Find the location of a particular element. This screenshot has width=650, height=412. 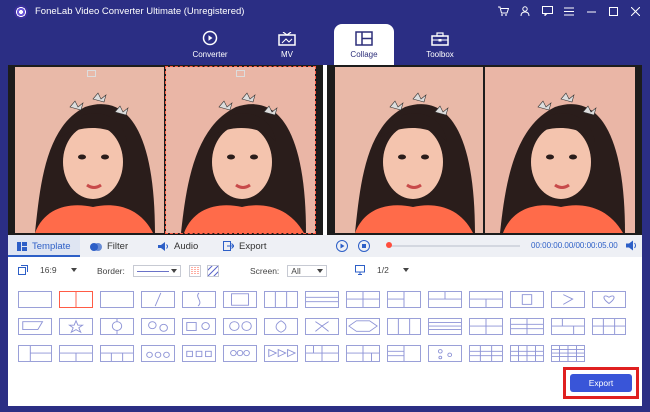

ratio-value: 16:9 is located at coordinates (48, 270).